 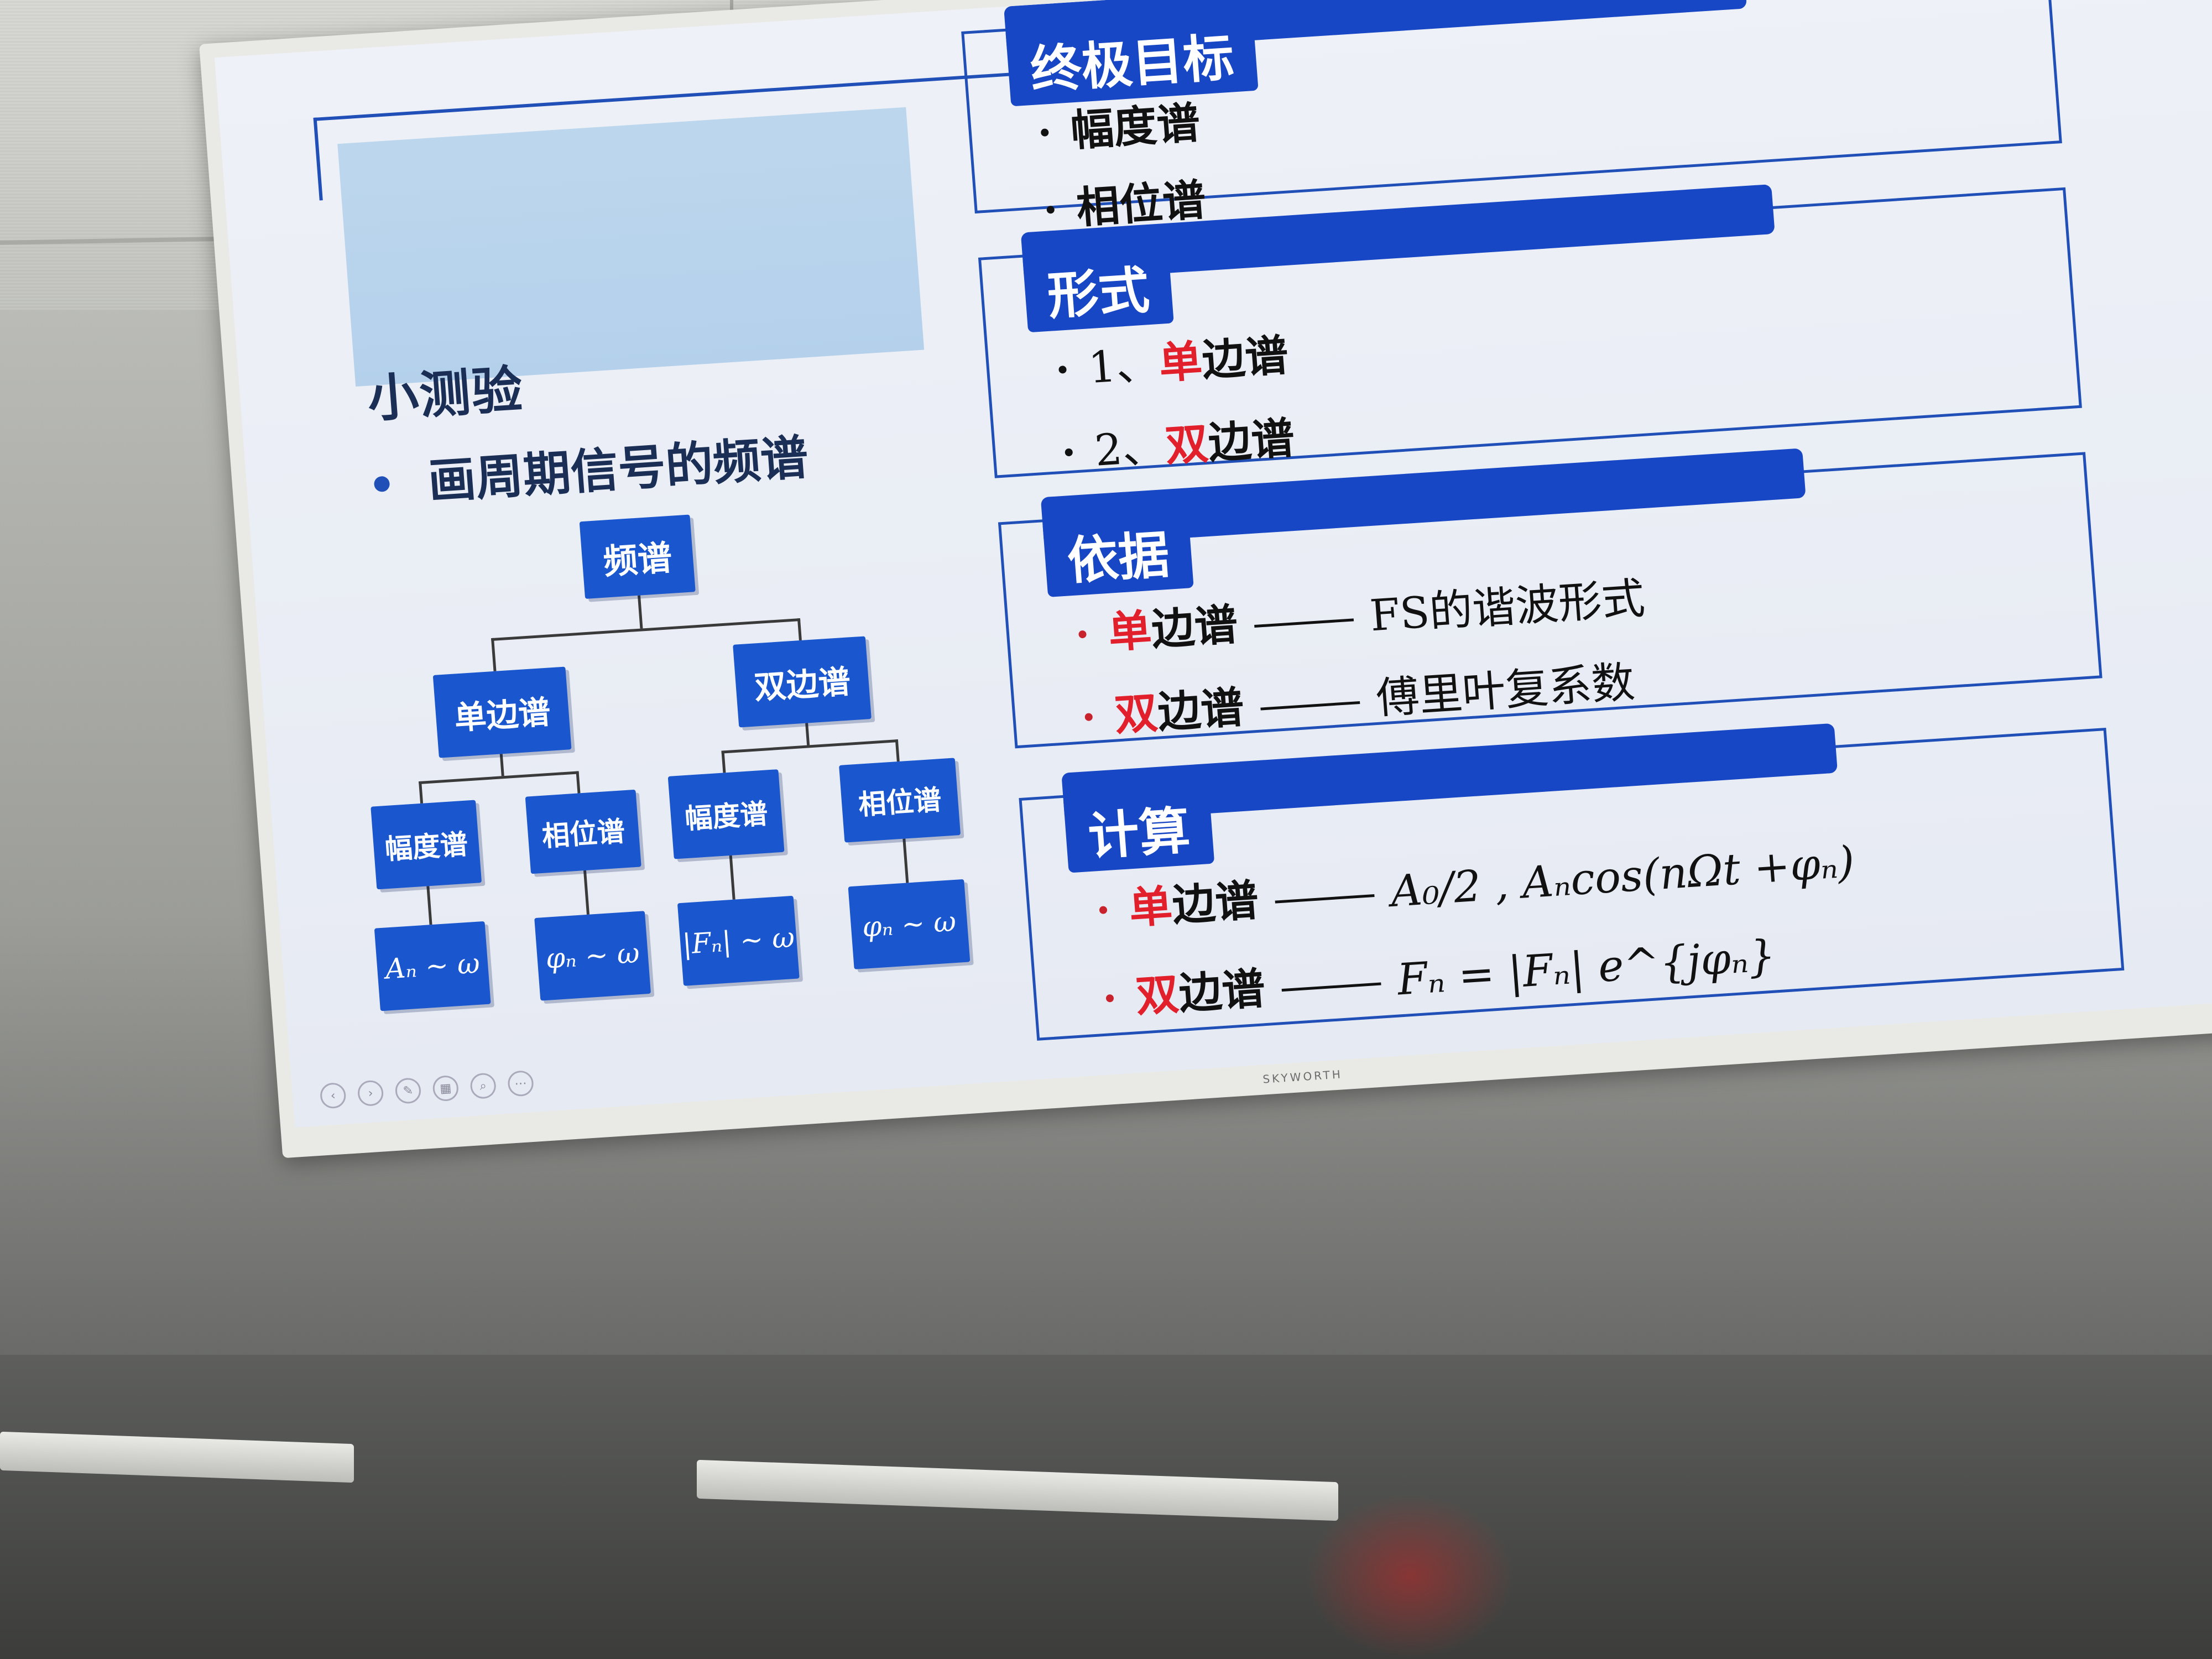 What do you see at coordinates (1506, 690) in the screenshot?
I see `item-detail: 傅里叶复系数` at bounding box center [1506, 690].